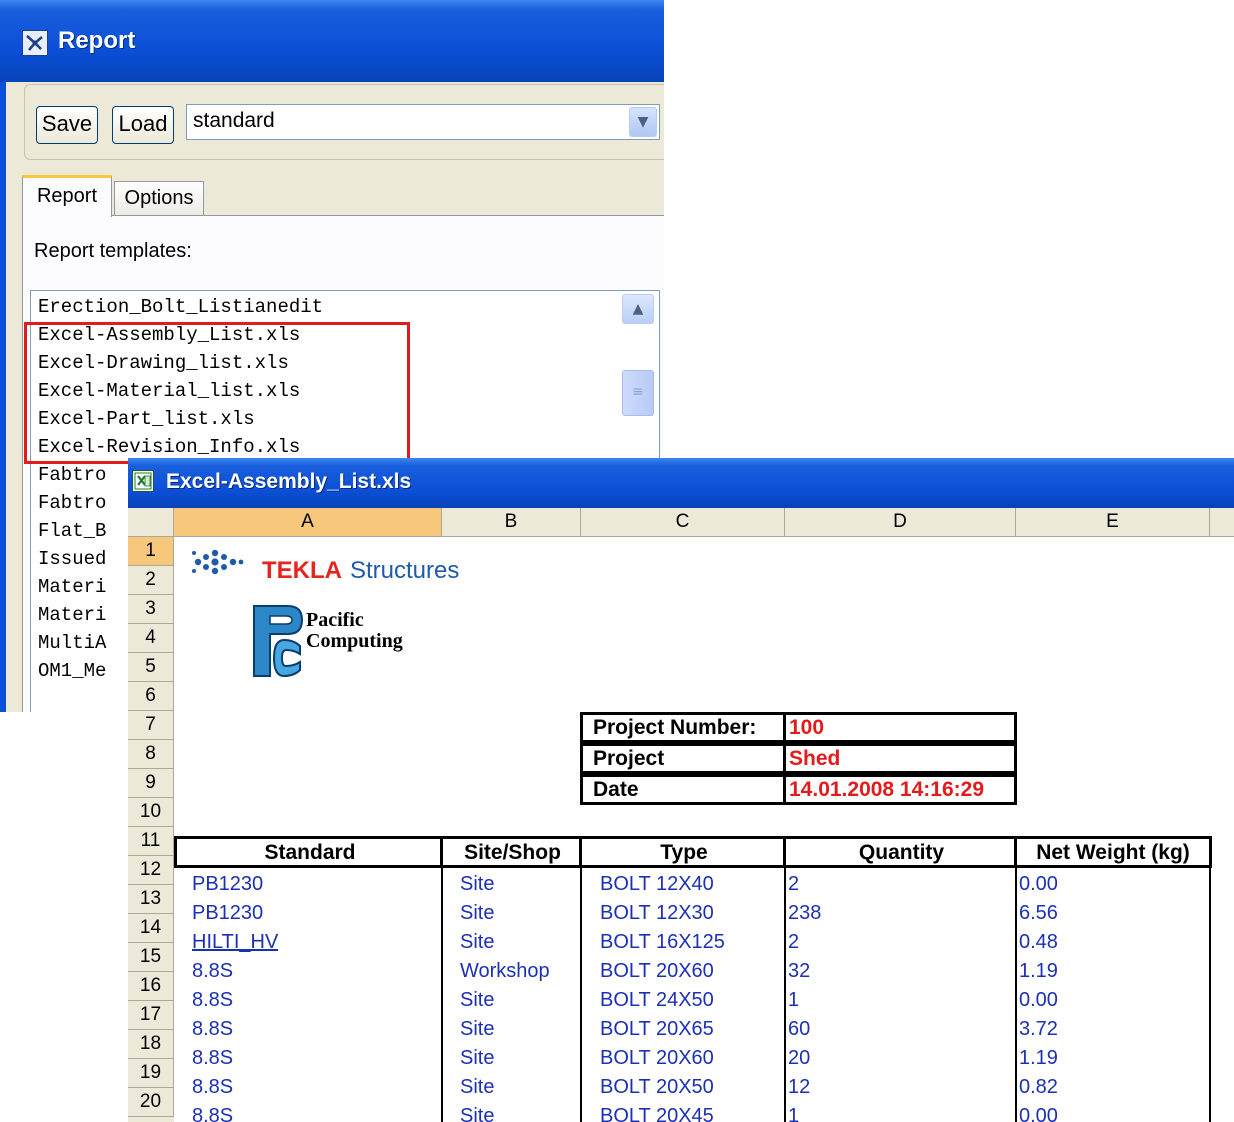  Describe the element at coordinates (785, 994) in the screenshot. I see `grid-line` at that location.